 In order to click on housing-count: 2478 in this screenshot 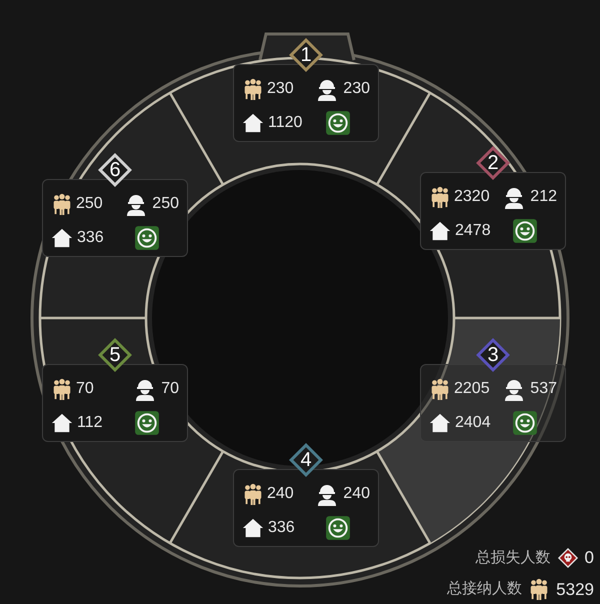, I will do `click(473, 230)`.